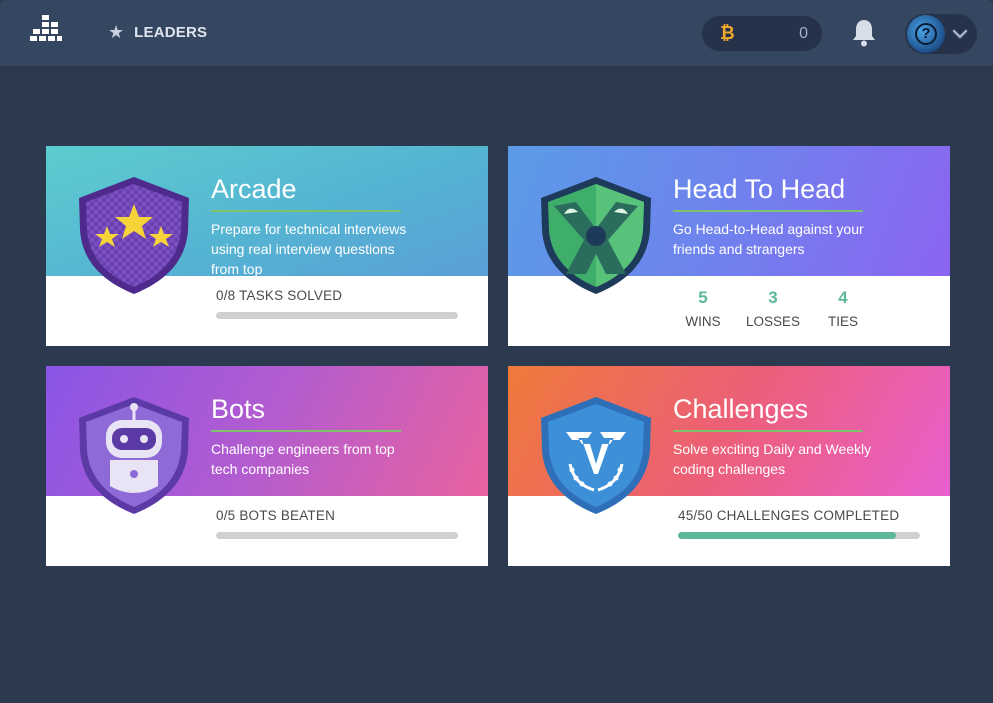  What do you see at coordinates (134, 455) in the screenshot?
I see `robot-shield-icon` at bounding box center [134, 455].